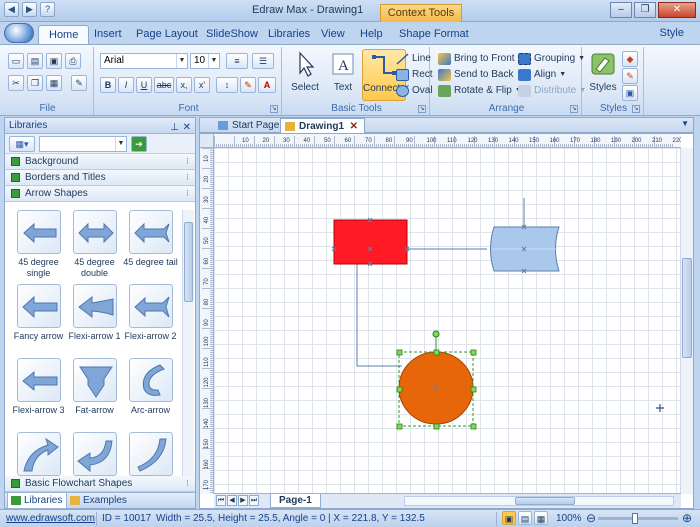 The height and width of the screenshot is (527, 700). I want to click on library-category-arrow-shapes: Arrow Shapes ⁝, so click(100, 194).